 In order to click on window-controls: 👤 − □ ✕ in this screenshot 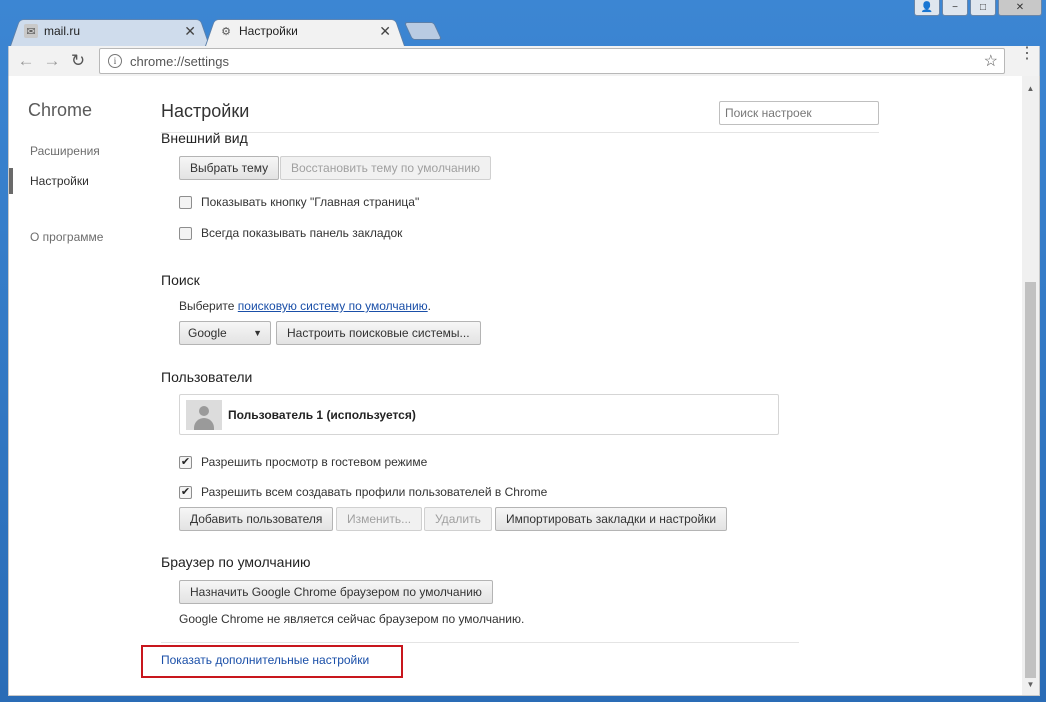, I will do `click(978, 8)`.